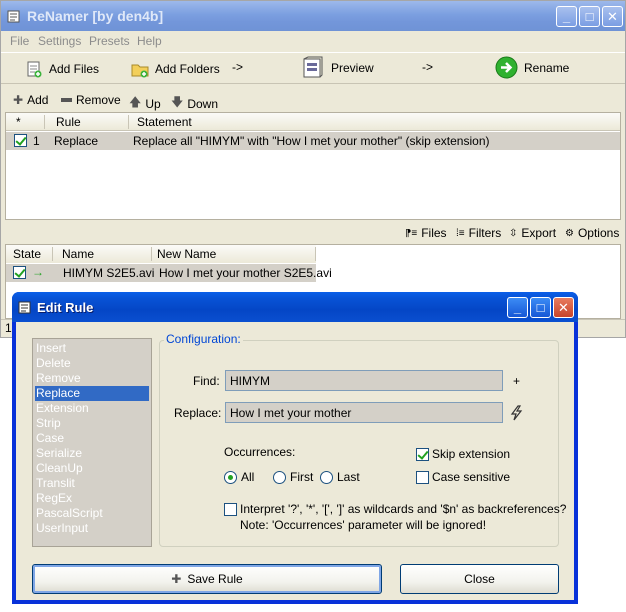 The width and height of the screenshot is (626, 612). What do you see at coordinates (566, 16) in the screenshot?
I see `minimize-button: _` at bounding box center [566, 16].